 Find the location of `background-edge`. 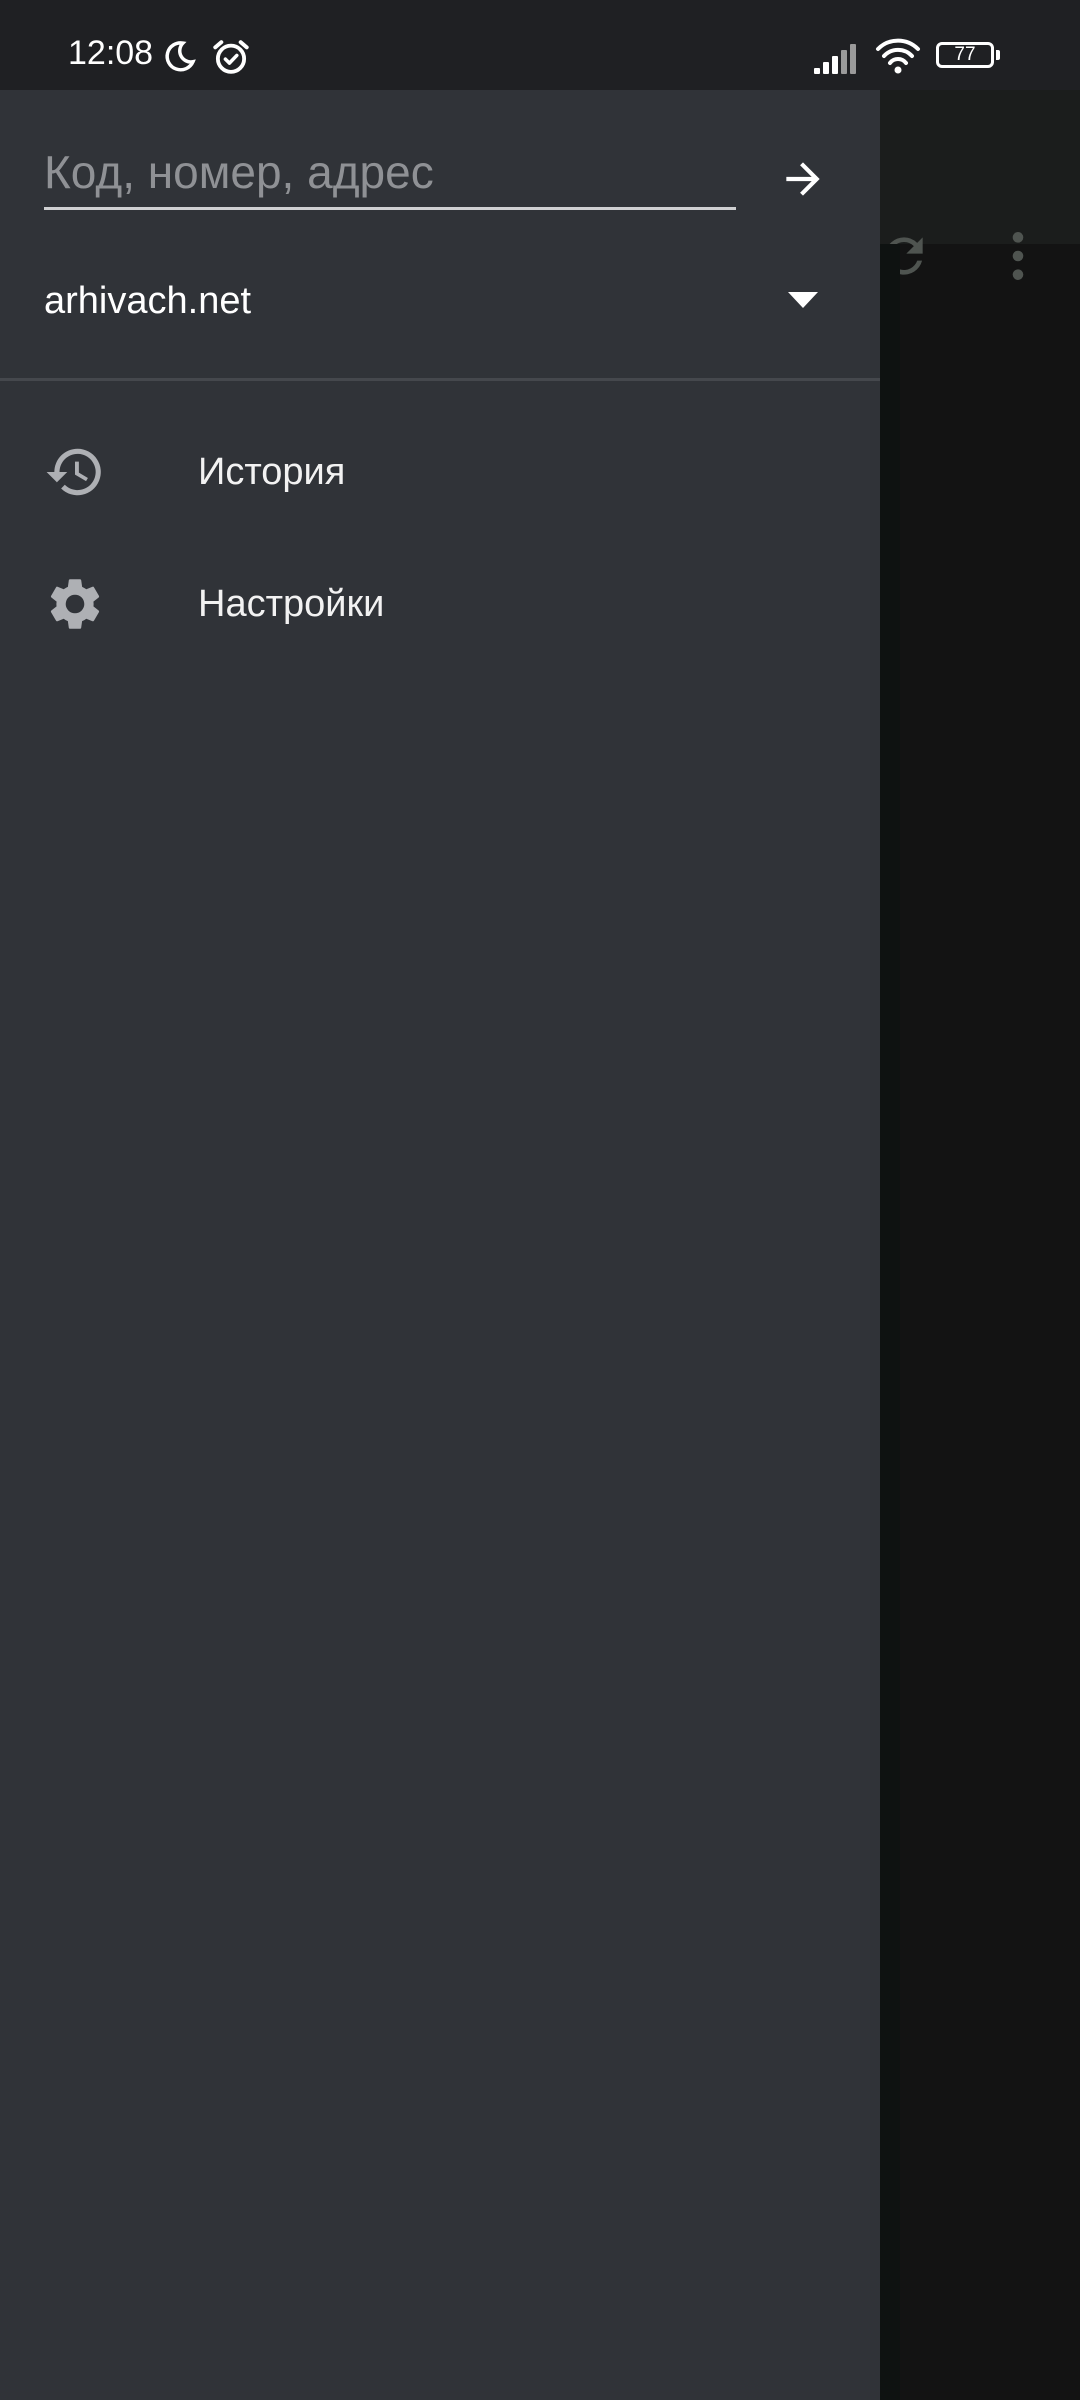

background-edge is located at coordinates (890, 1322).